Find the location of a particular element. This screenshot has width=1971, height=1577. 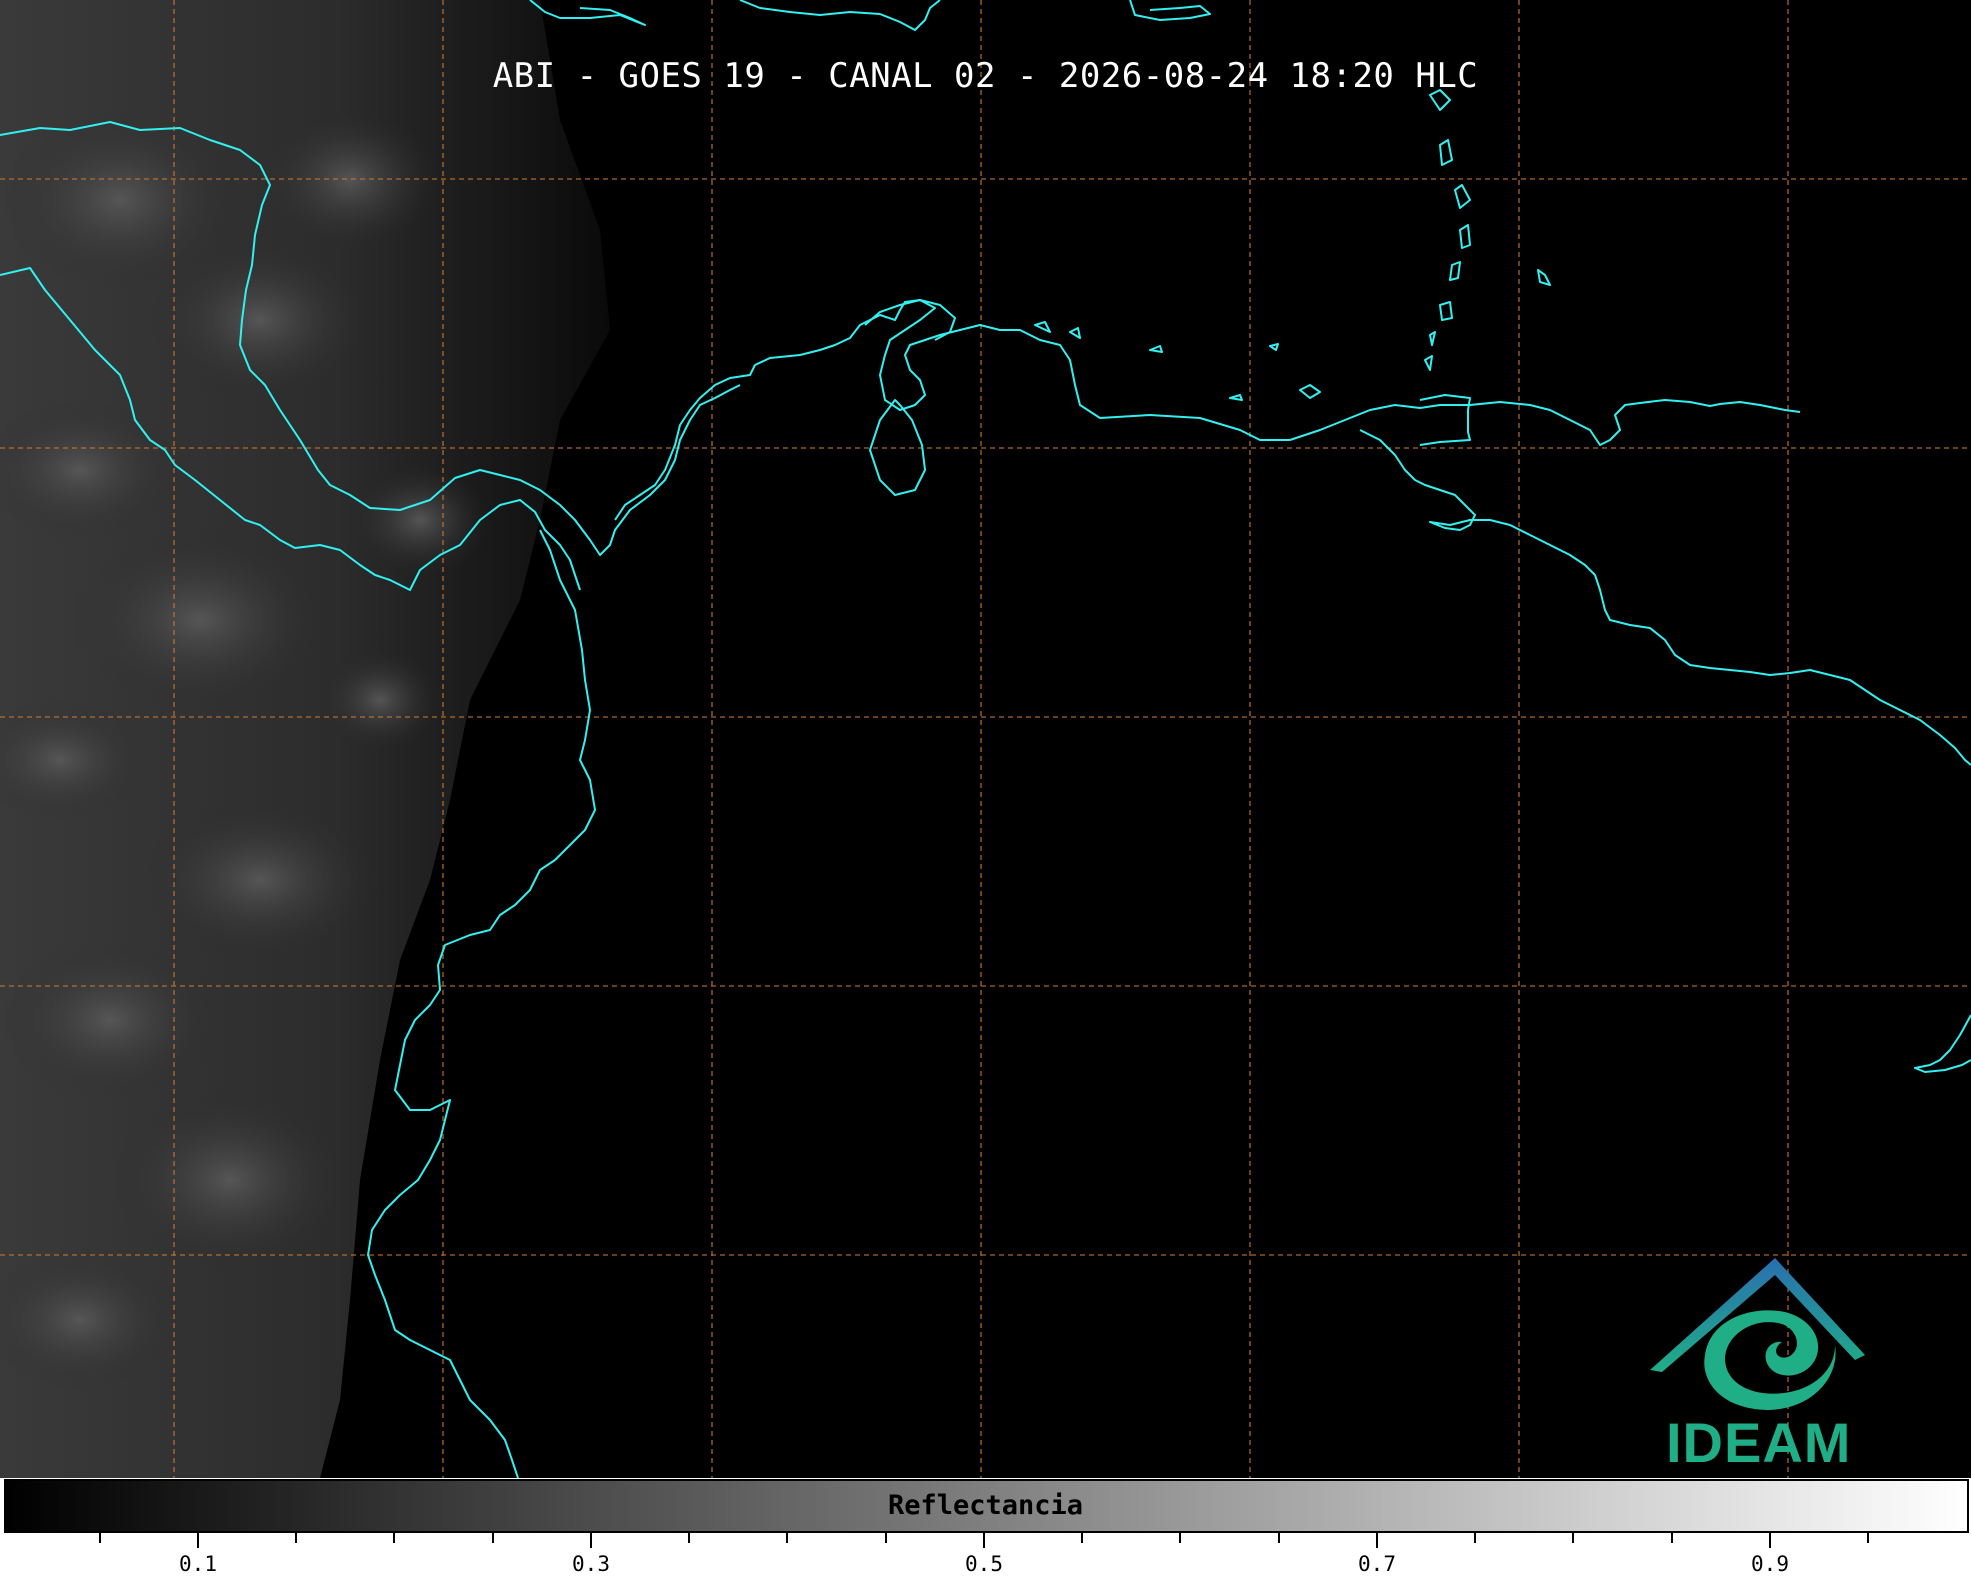

colorbar-tick-label: 0.5 is located at coordinates (984, 1564).